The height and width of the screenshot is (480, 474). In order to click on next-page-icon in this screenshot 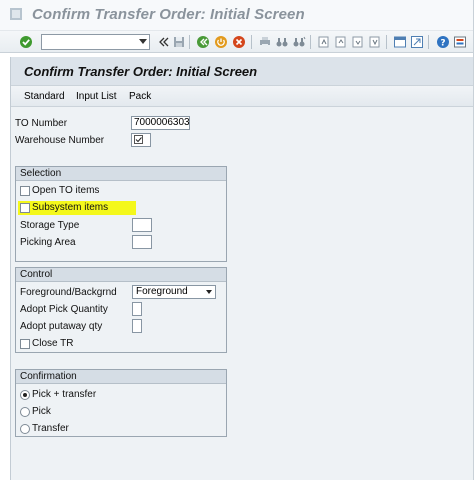, I will do `click(357, 41)`.